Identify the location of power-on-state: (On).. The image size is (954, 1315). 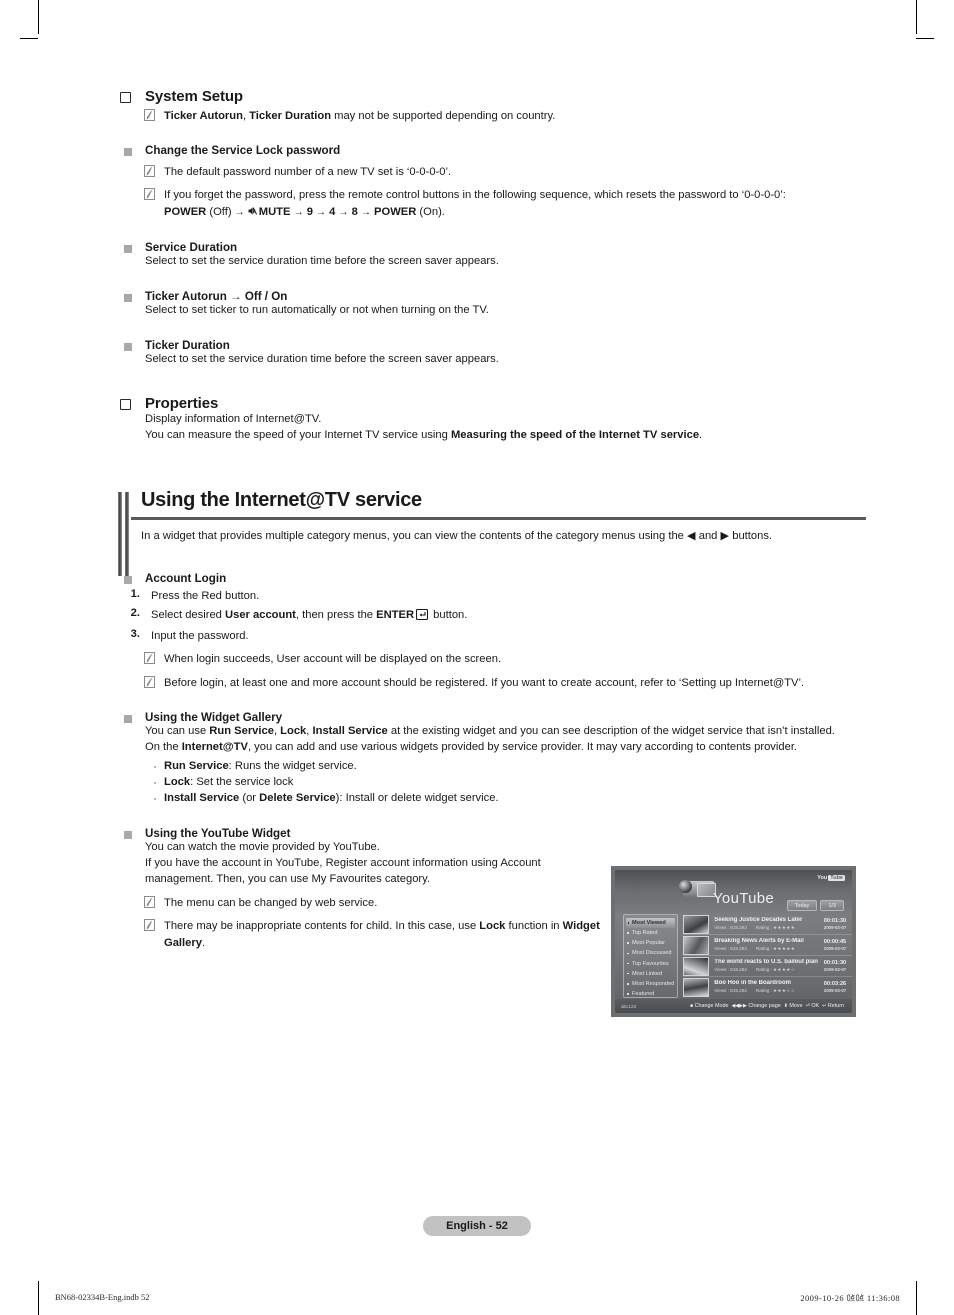
(432, 211).